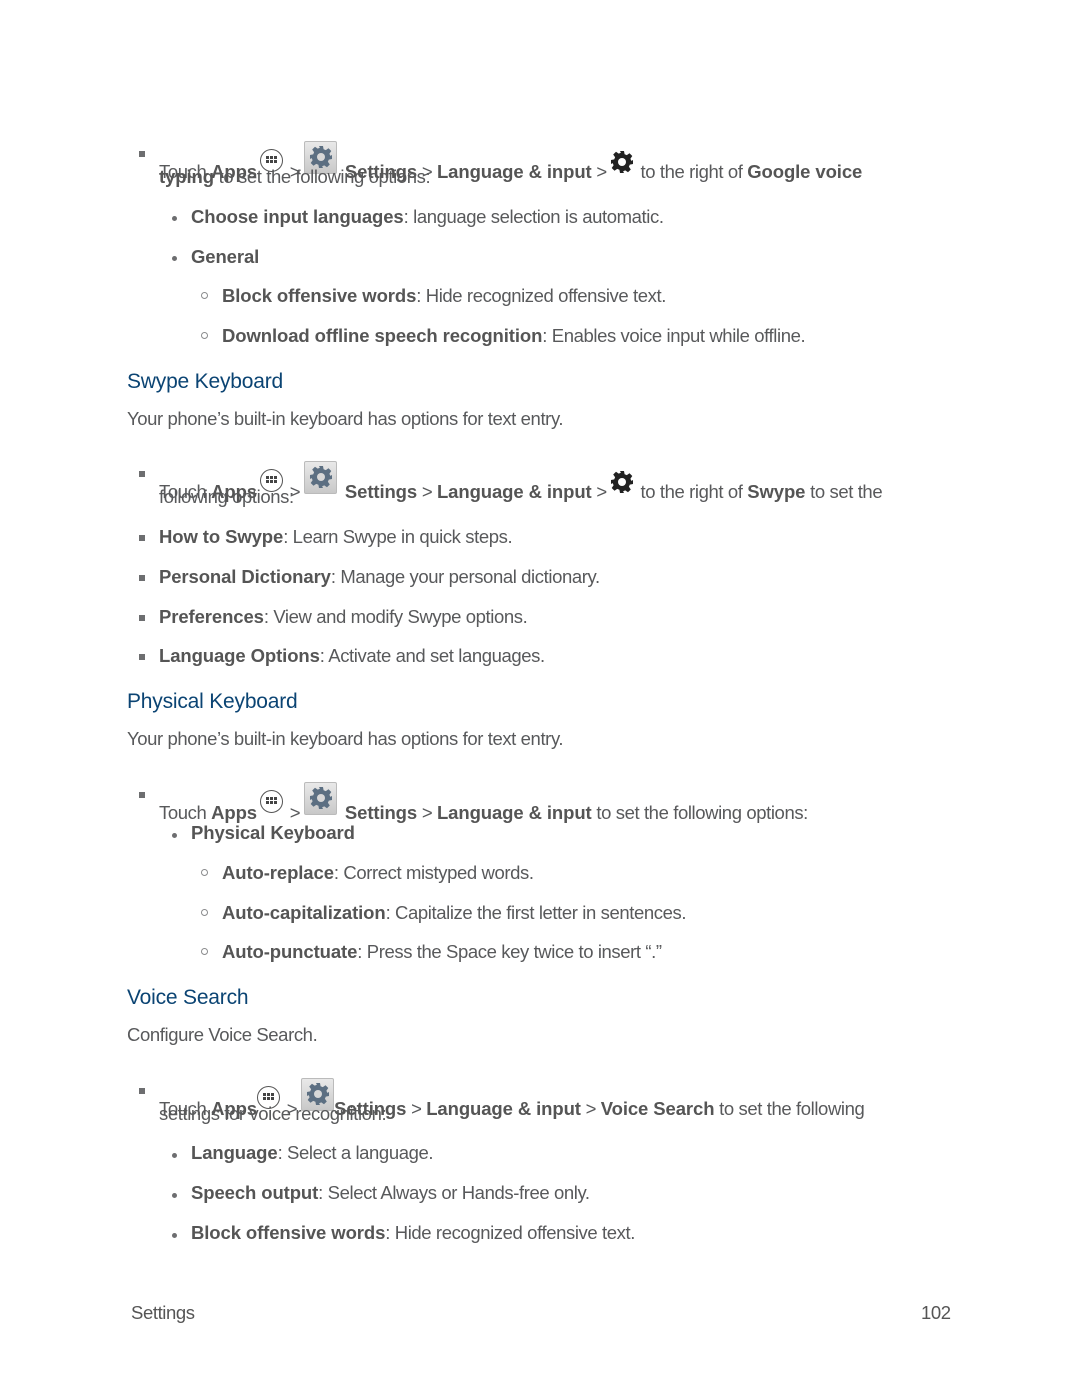 The height and width of the screenshot is (1397, 1080). I want to click on heading-voice-search: Voice Search, so click(188, 997).